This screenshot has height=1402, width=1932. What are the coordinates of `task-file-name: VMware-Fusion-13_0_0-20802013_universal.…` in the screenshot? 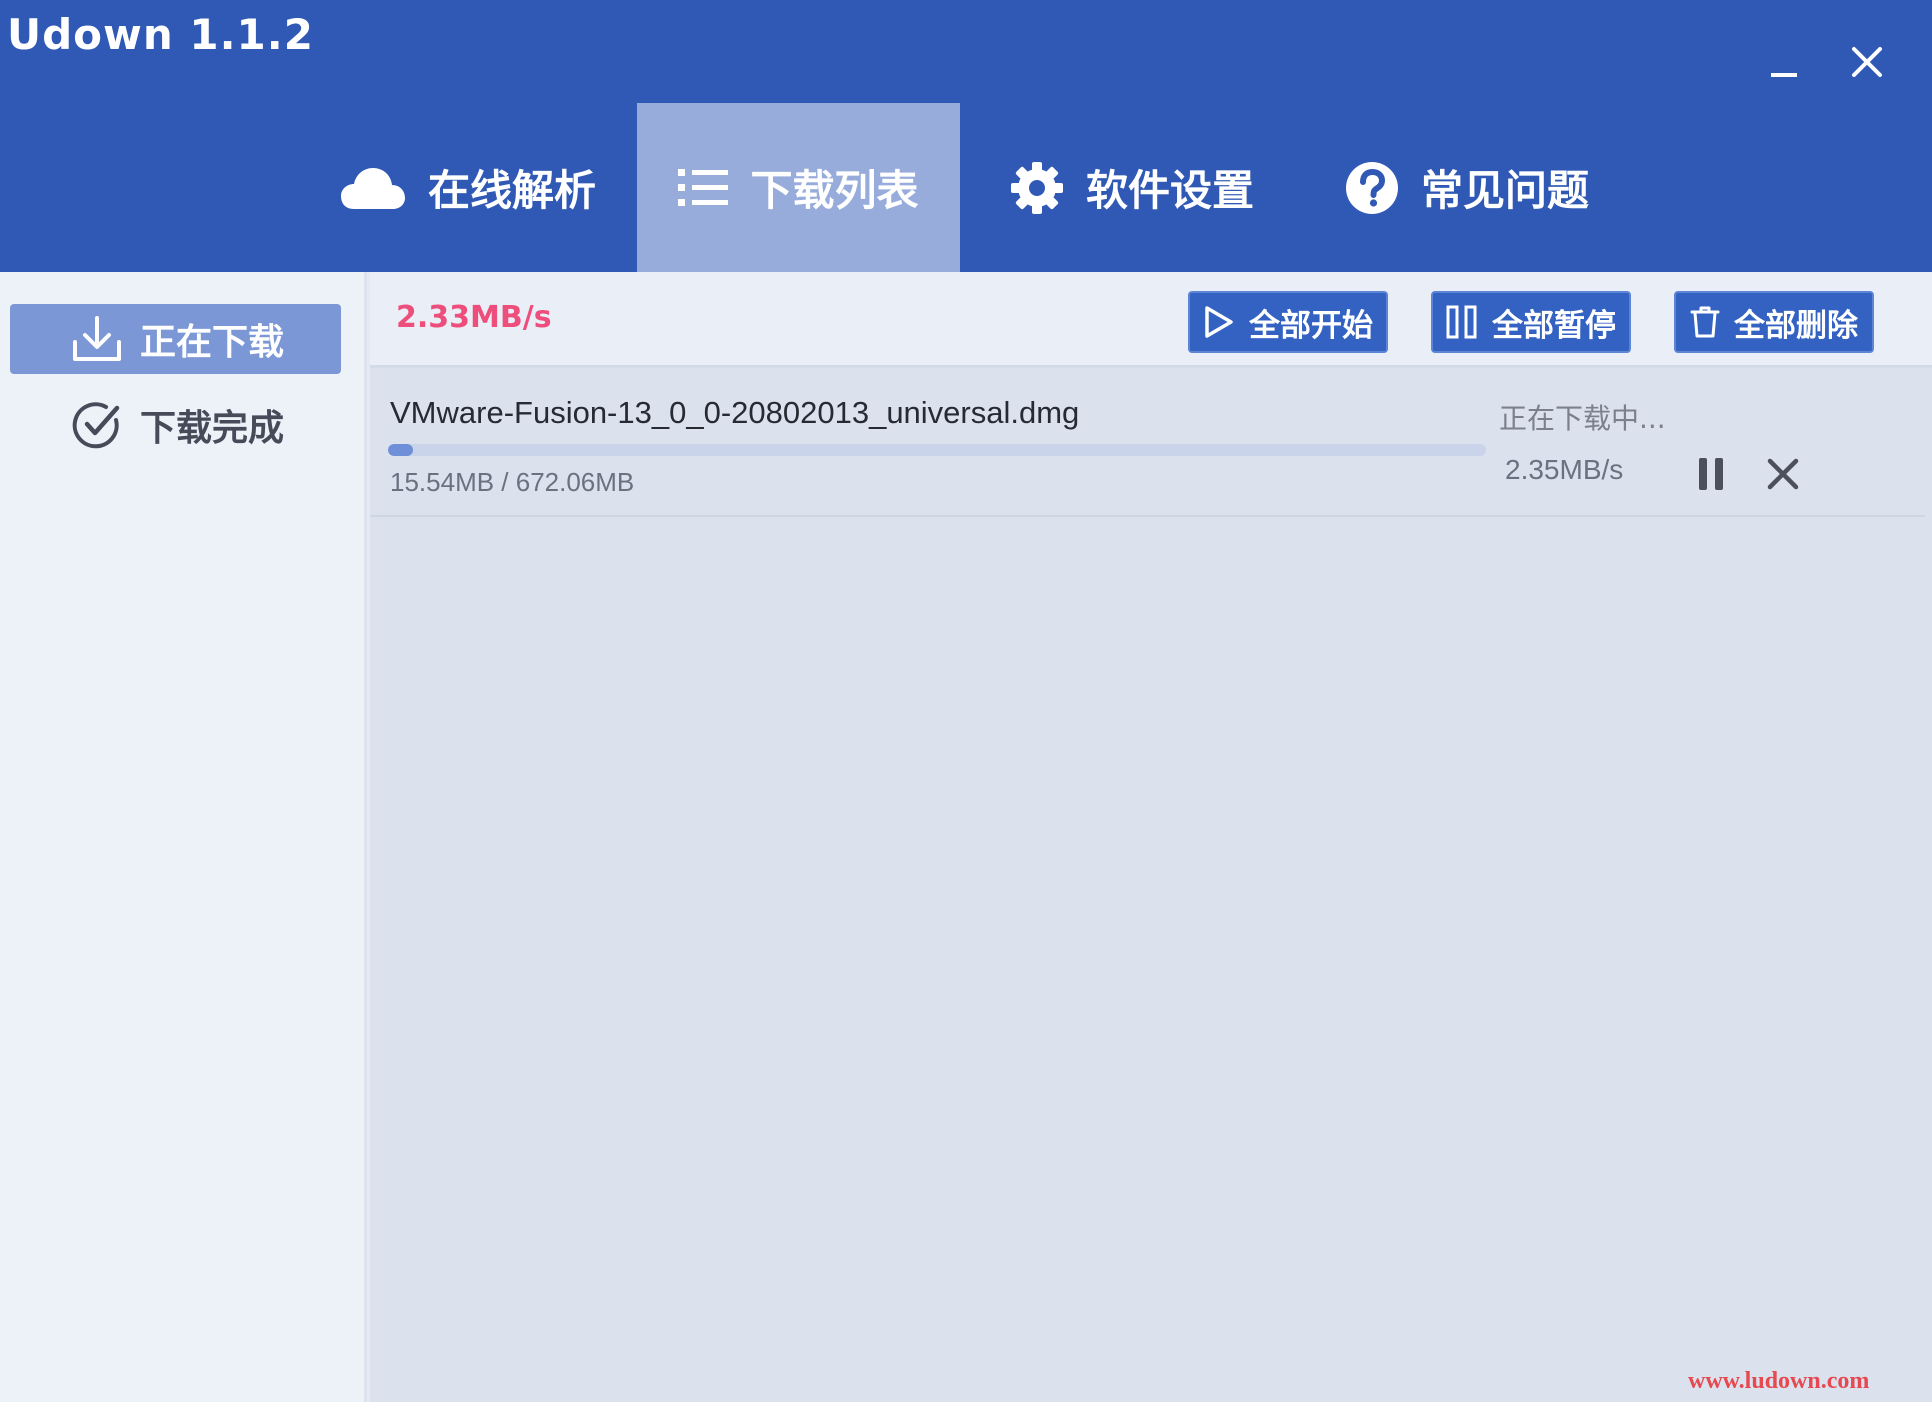 It's located at (735, 412).